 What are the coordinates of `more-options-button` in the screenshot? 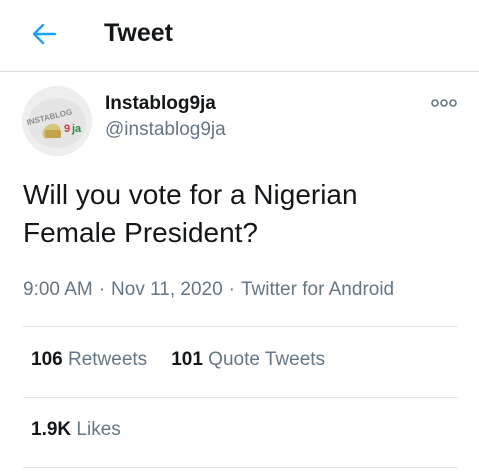 It's located at (444, 103).